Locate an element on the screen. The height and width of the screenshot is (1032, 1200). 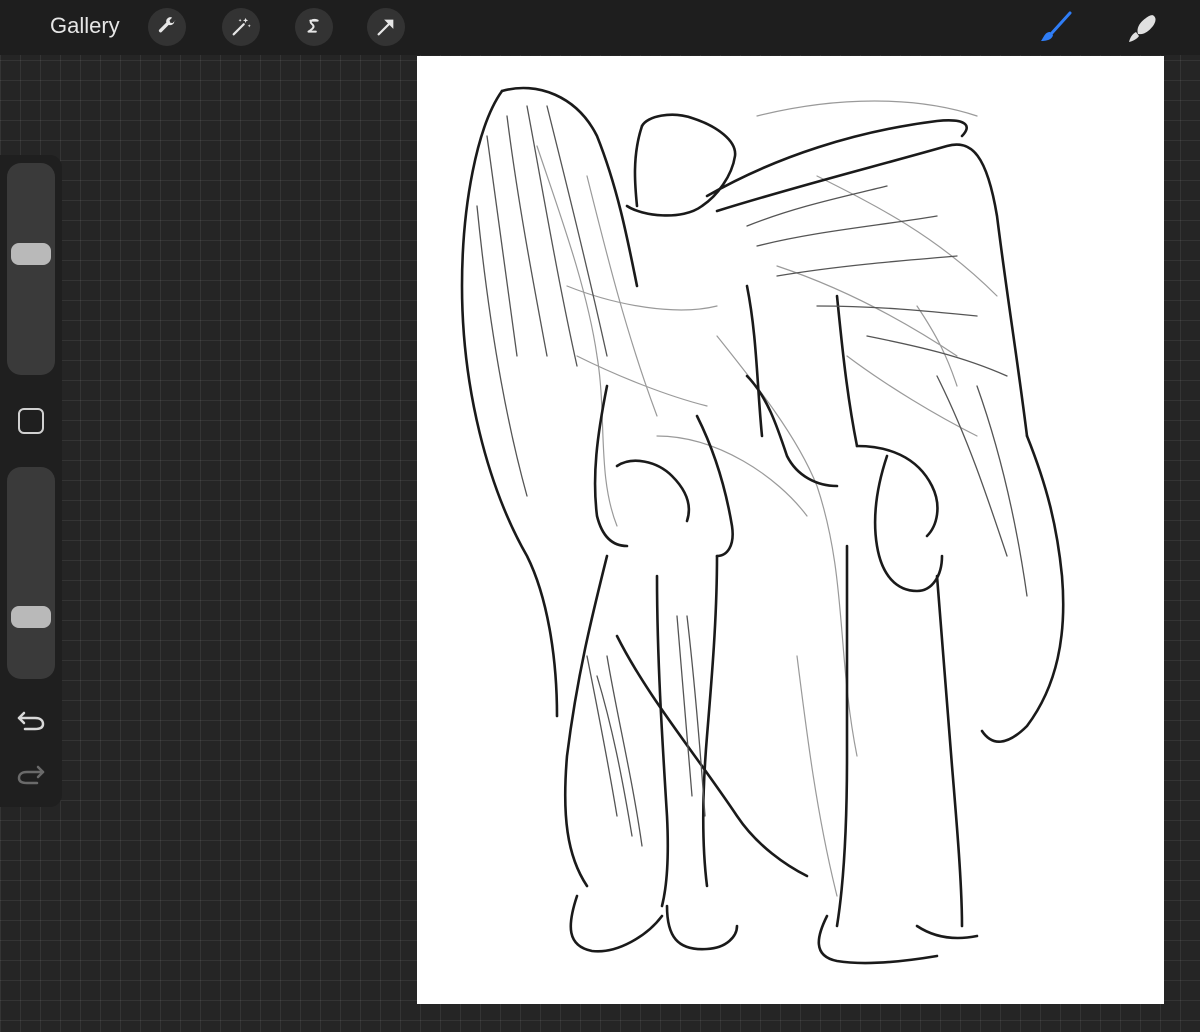
opacity-thumb is located at coordinates (31, 616).